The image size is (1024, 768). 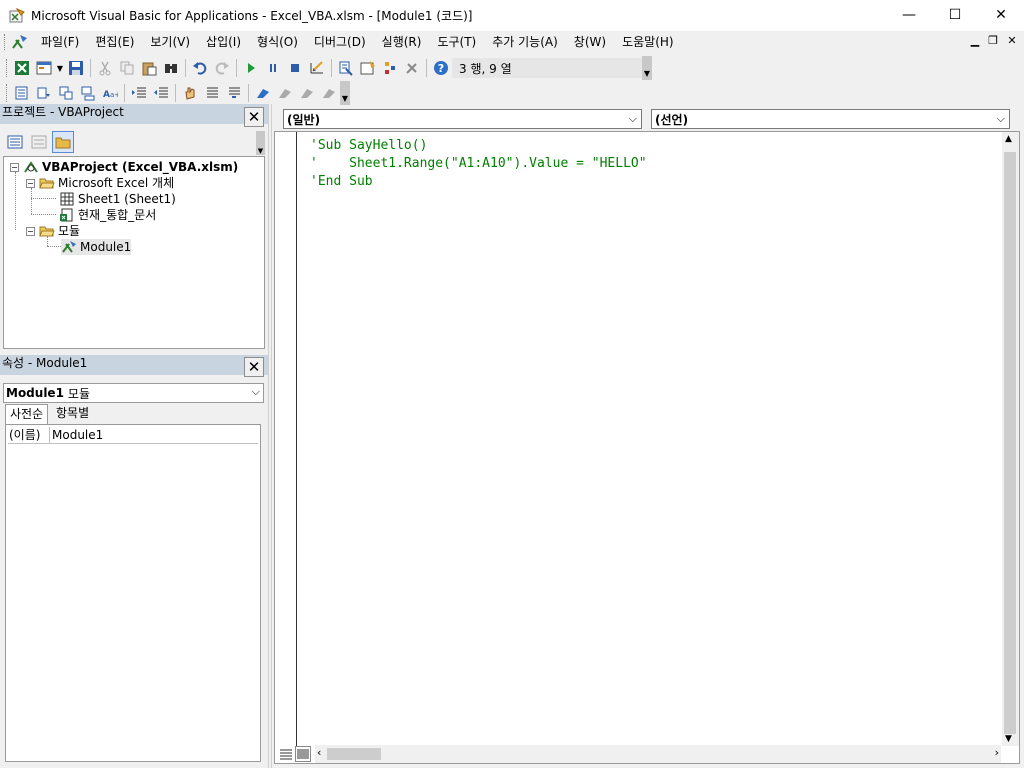 I want to click on property-row-name: (이름) Module1, so click(x=133, y=435).